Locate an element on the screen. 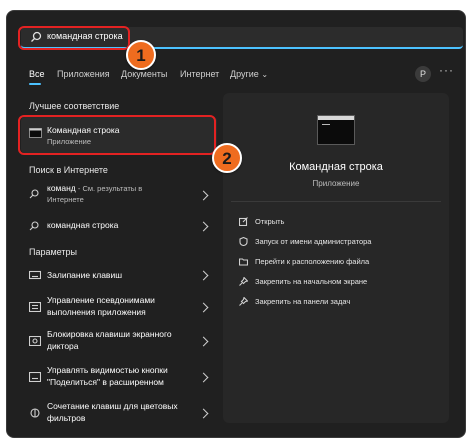  callout-best-match is located at coordinates (117, 135).